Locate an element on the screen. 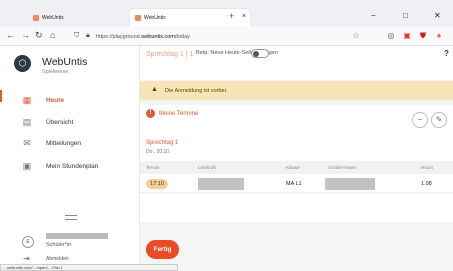  avatar: E is located at coordinates (28, 242).